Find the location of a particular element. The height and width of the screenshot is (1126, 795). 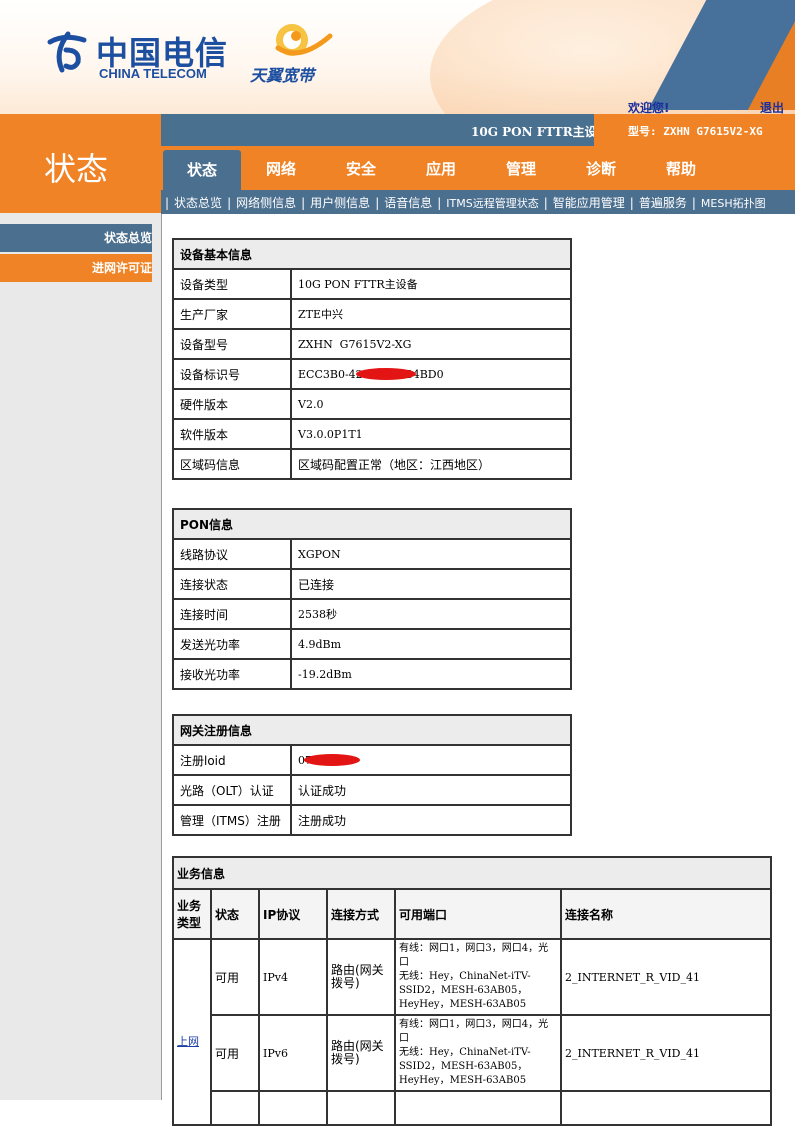

row-label: 管理（ITMS）注册 is located at coordinates (232, 820).